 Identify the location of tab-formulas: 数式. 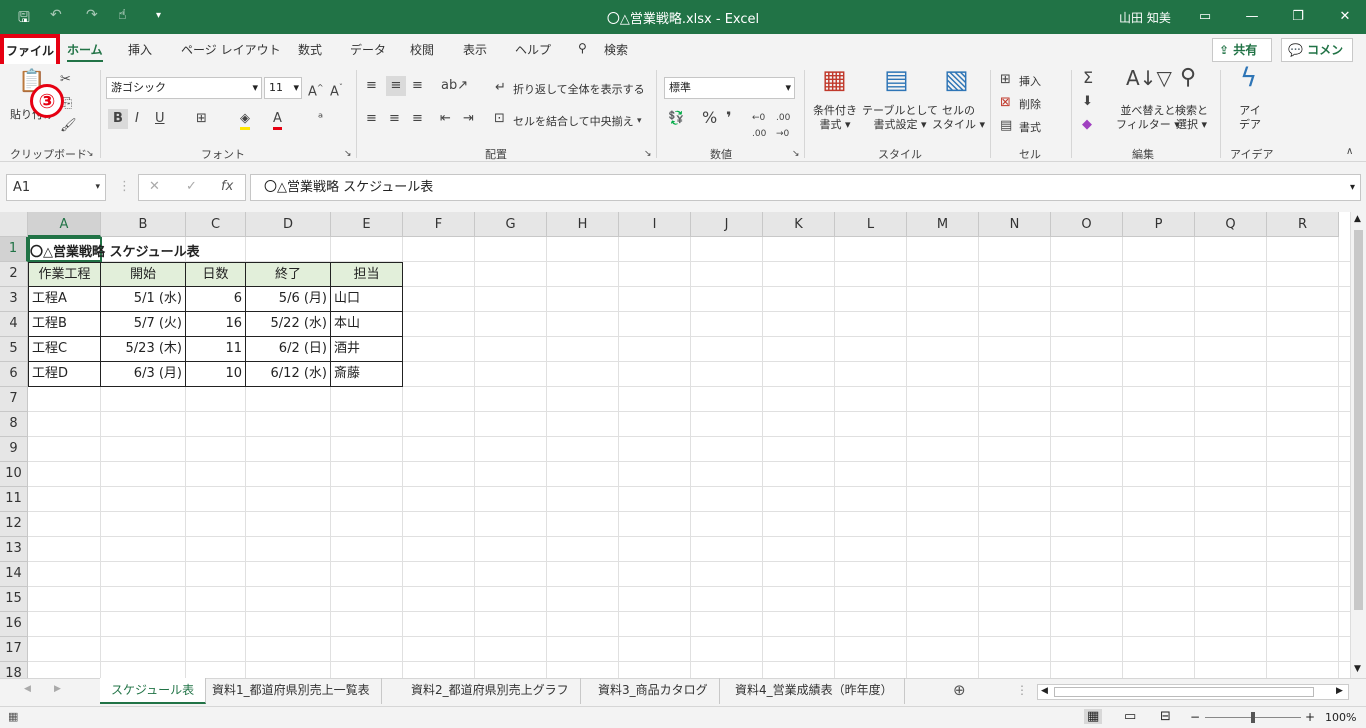
(310, 49).